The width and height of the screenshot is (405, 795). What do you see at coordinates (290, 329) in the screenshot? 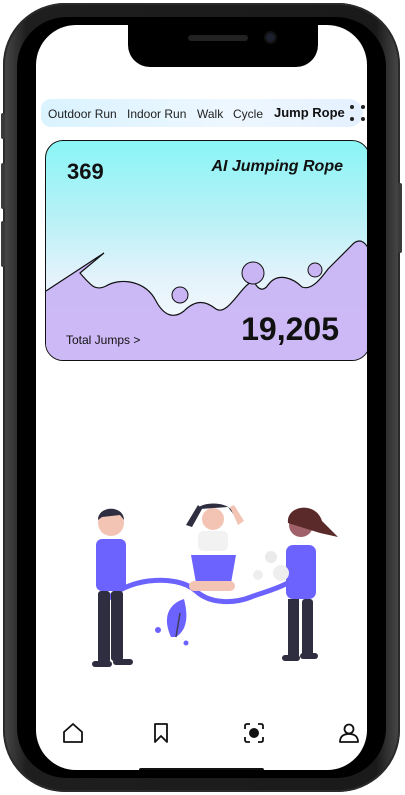
I see `total-jumps-value: 19,205` at bounding box center [290, 329].